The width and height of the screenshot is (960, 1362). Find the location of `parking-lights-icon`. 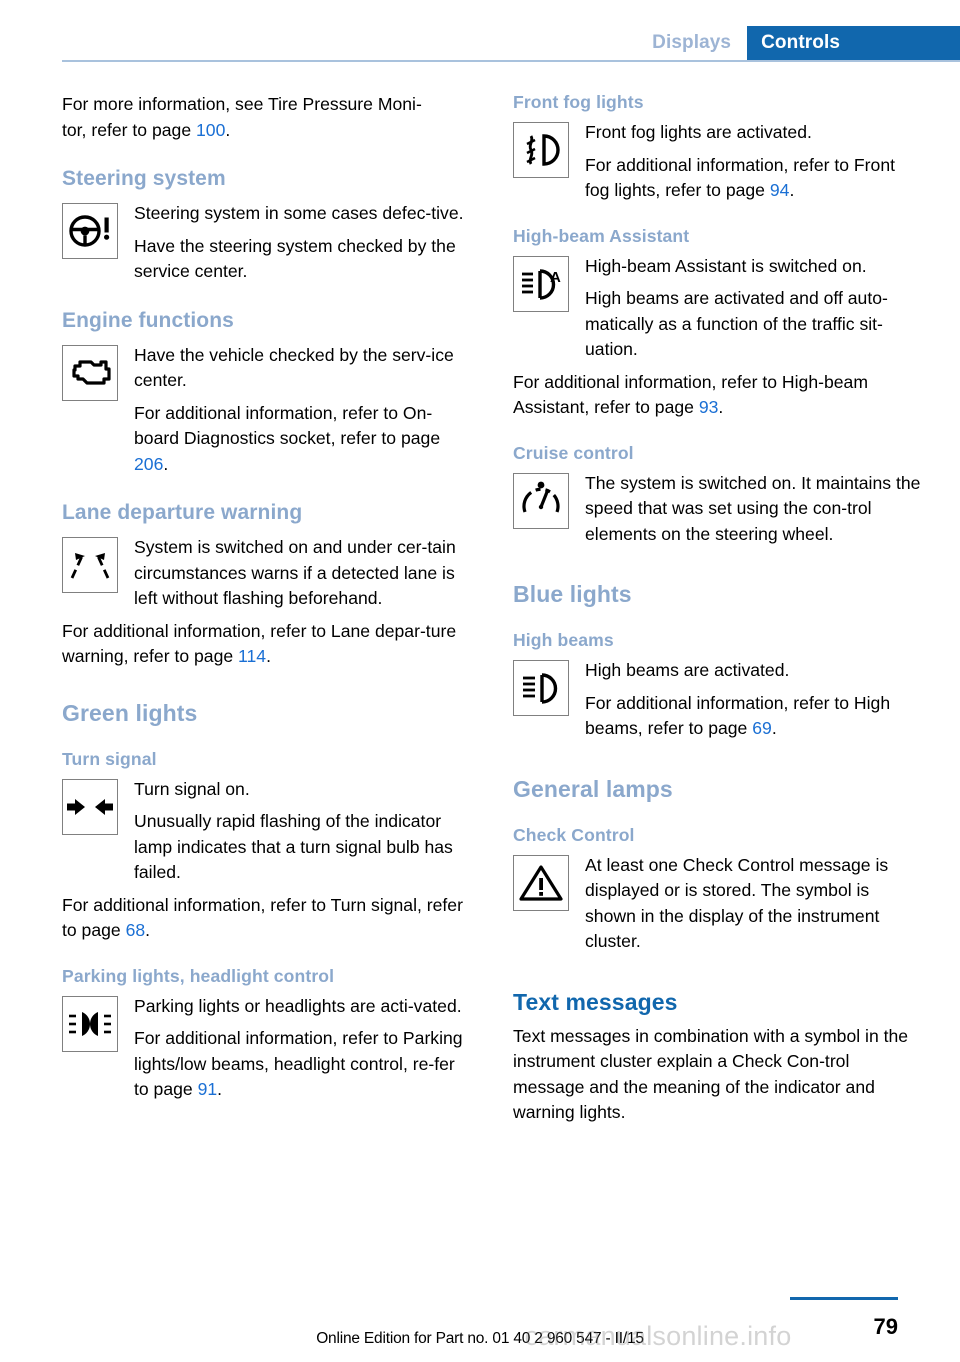

parking-lights-icon is located at coordinates (90, 1023).